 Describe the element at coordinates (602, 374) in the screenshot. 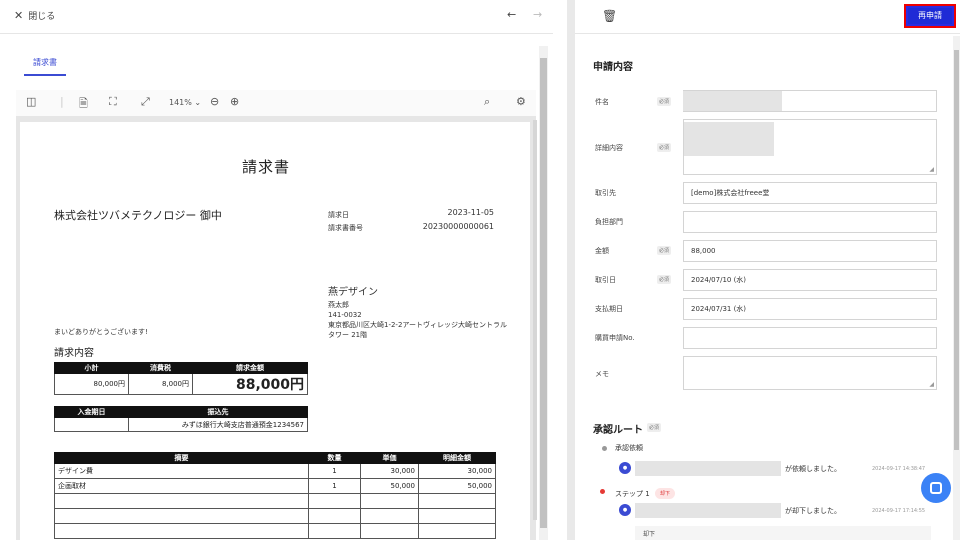

I see `memo-label: メモ` at that location.